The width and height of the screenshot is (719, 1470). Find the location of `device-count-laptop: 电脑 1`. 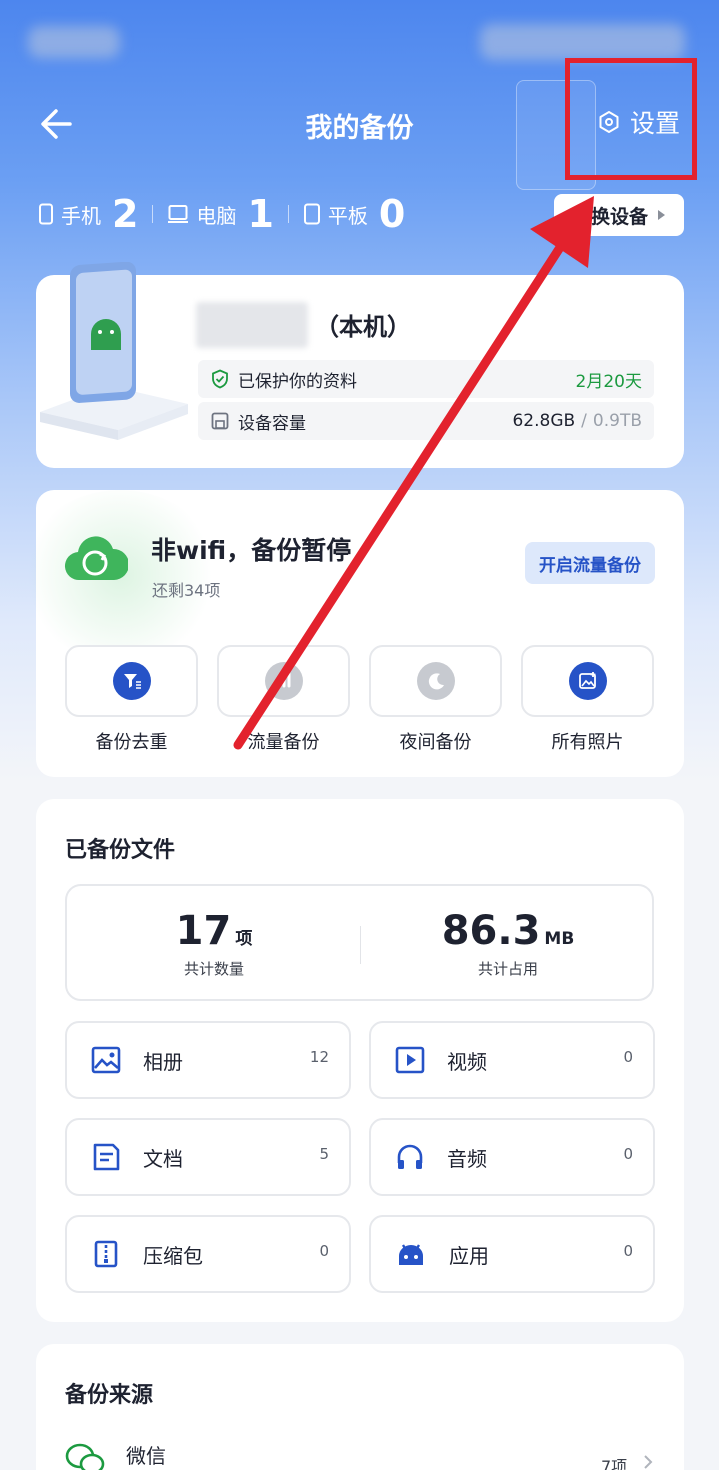

device-count-laptop: 电脑 1 is located at coordinates (220, 214).